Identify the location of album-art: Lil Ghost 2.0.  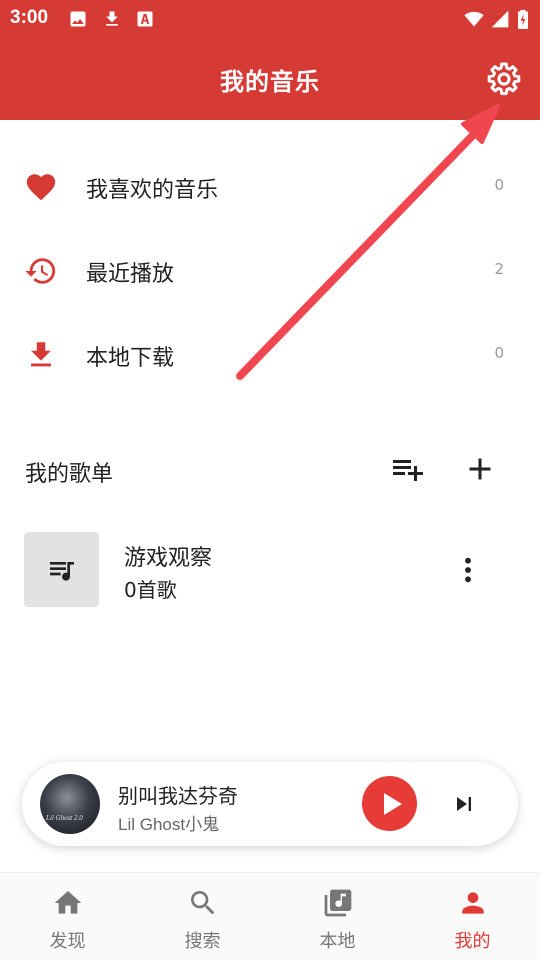
(70, 804).